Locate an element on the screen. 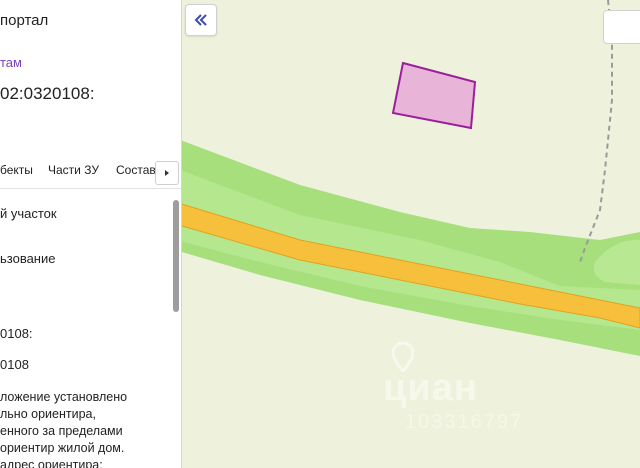 This screenshot has width=640, height=468. tab-land-parts: Части ЗУ is located at coordinates (73, 170).